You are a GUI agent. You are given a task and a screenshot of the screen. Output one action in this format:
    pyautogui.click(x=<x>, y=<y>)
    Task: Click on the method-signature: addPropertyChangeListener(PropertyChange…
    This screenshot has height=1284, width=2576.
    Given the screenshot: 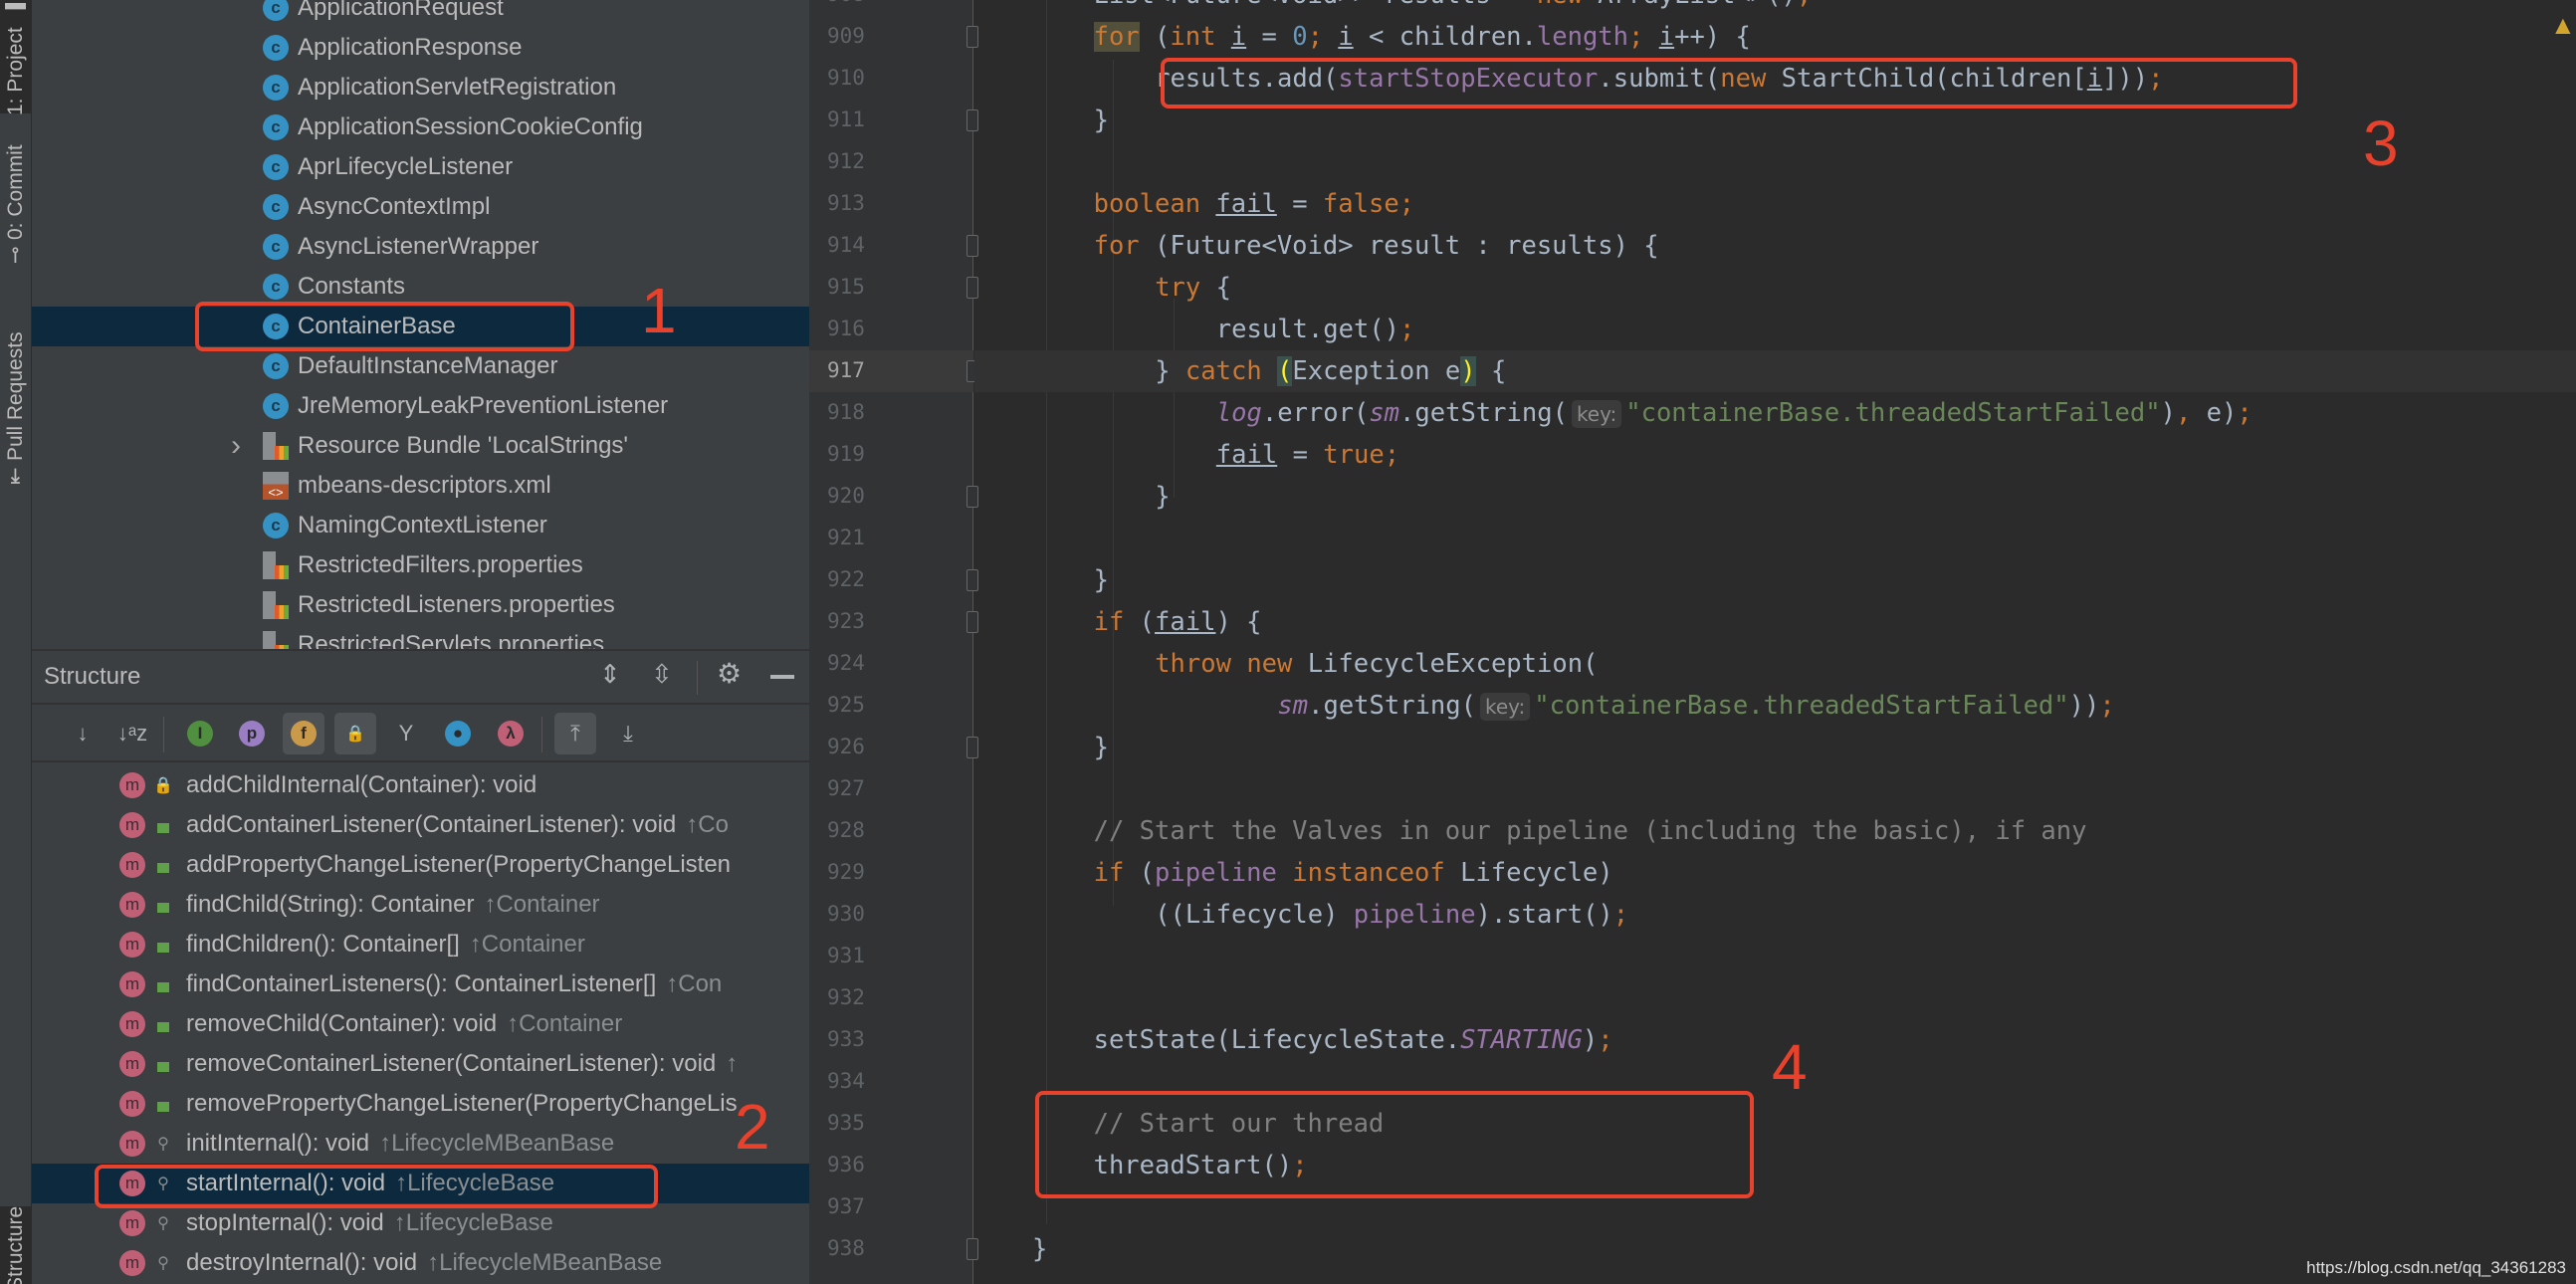 What is the action you would take?
    pyautogui.click(x=459, y=864)
    